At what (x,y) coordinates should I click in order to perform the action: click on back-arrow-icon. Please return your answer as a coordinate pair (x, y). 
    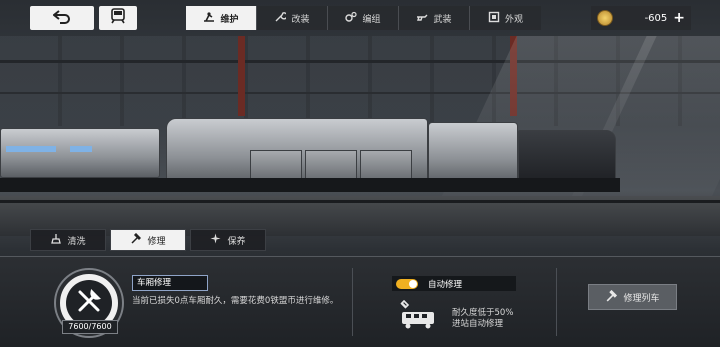
    Looking at the image, I should click on (61, 18).